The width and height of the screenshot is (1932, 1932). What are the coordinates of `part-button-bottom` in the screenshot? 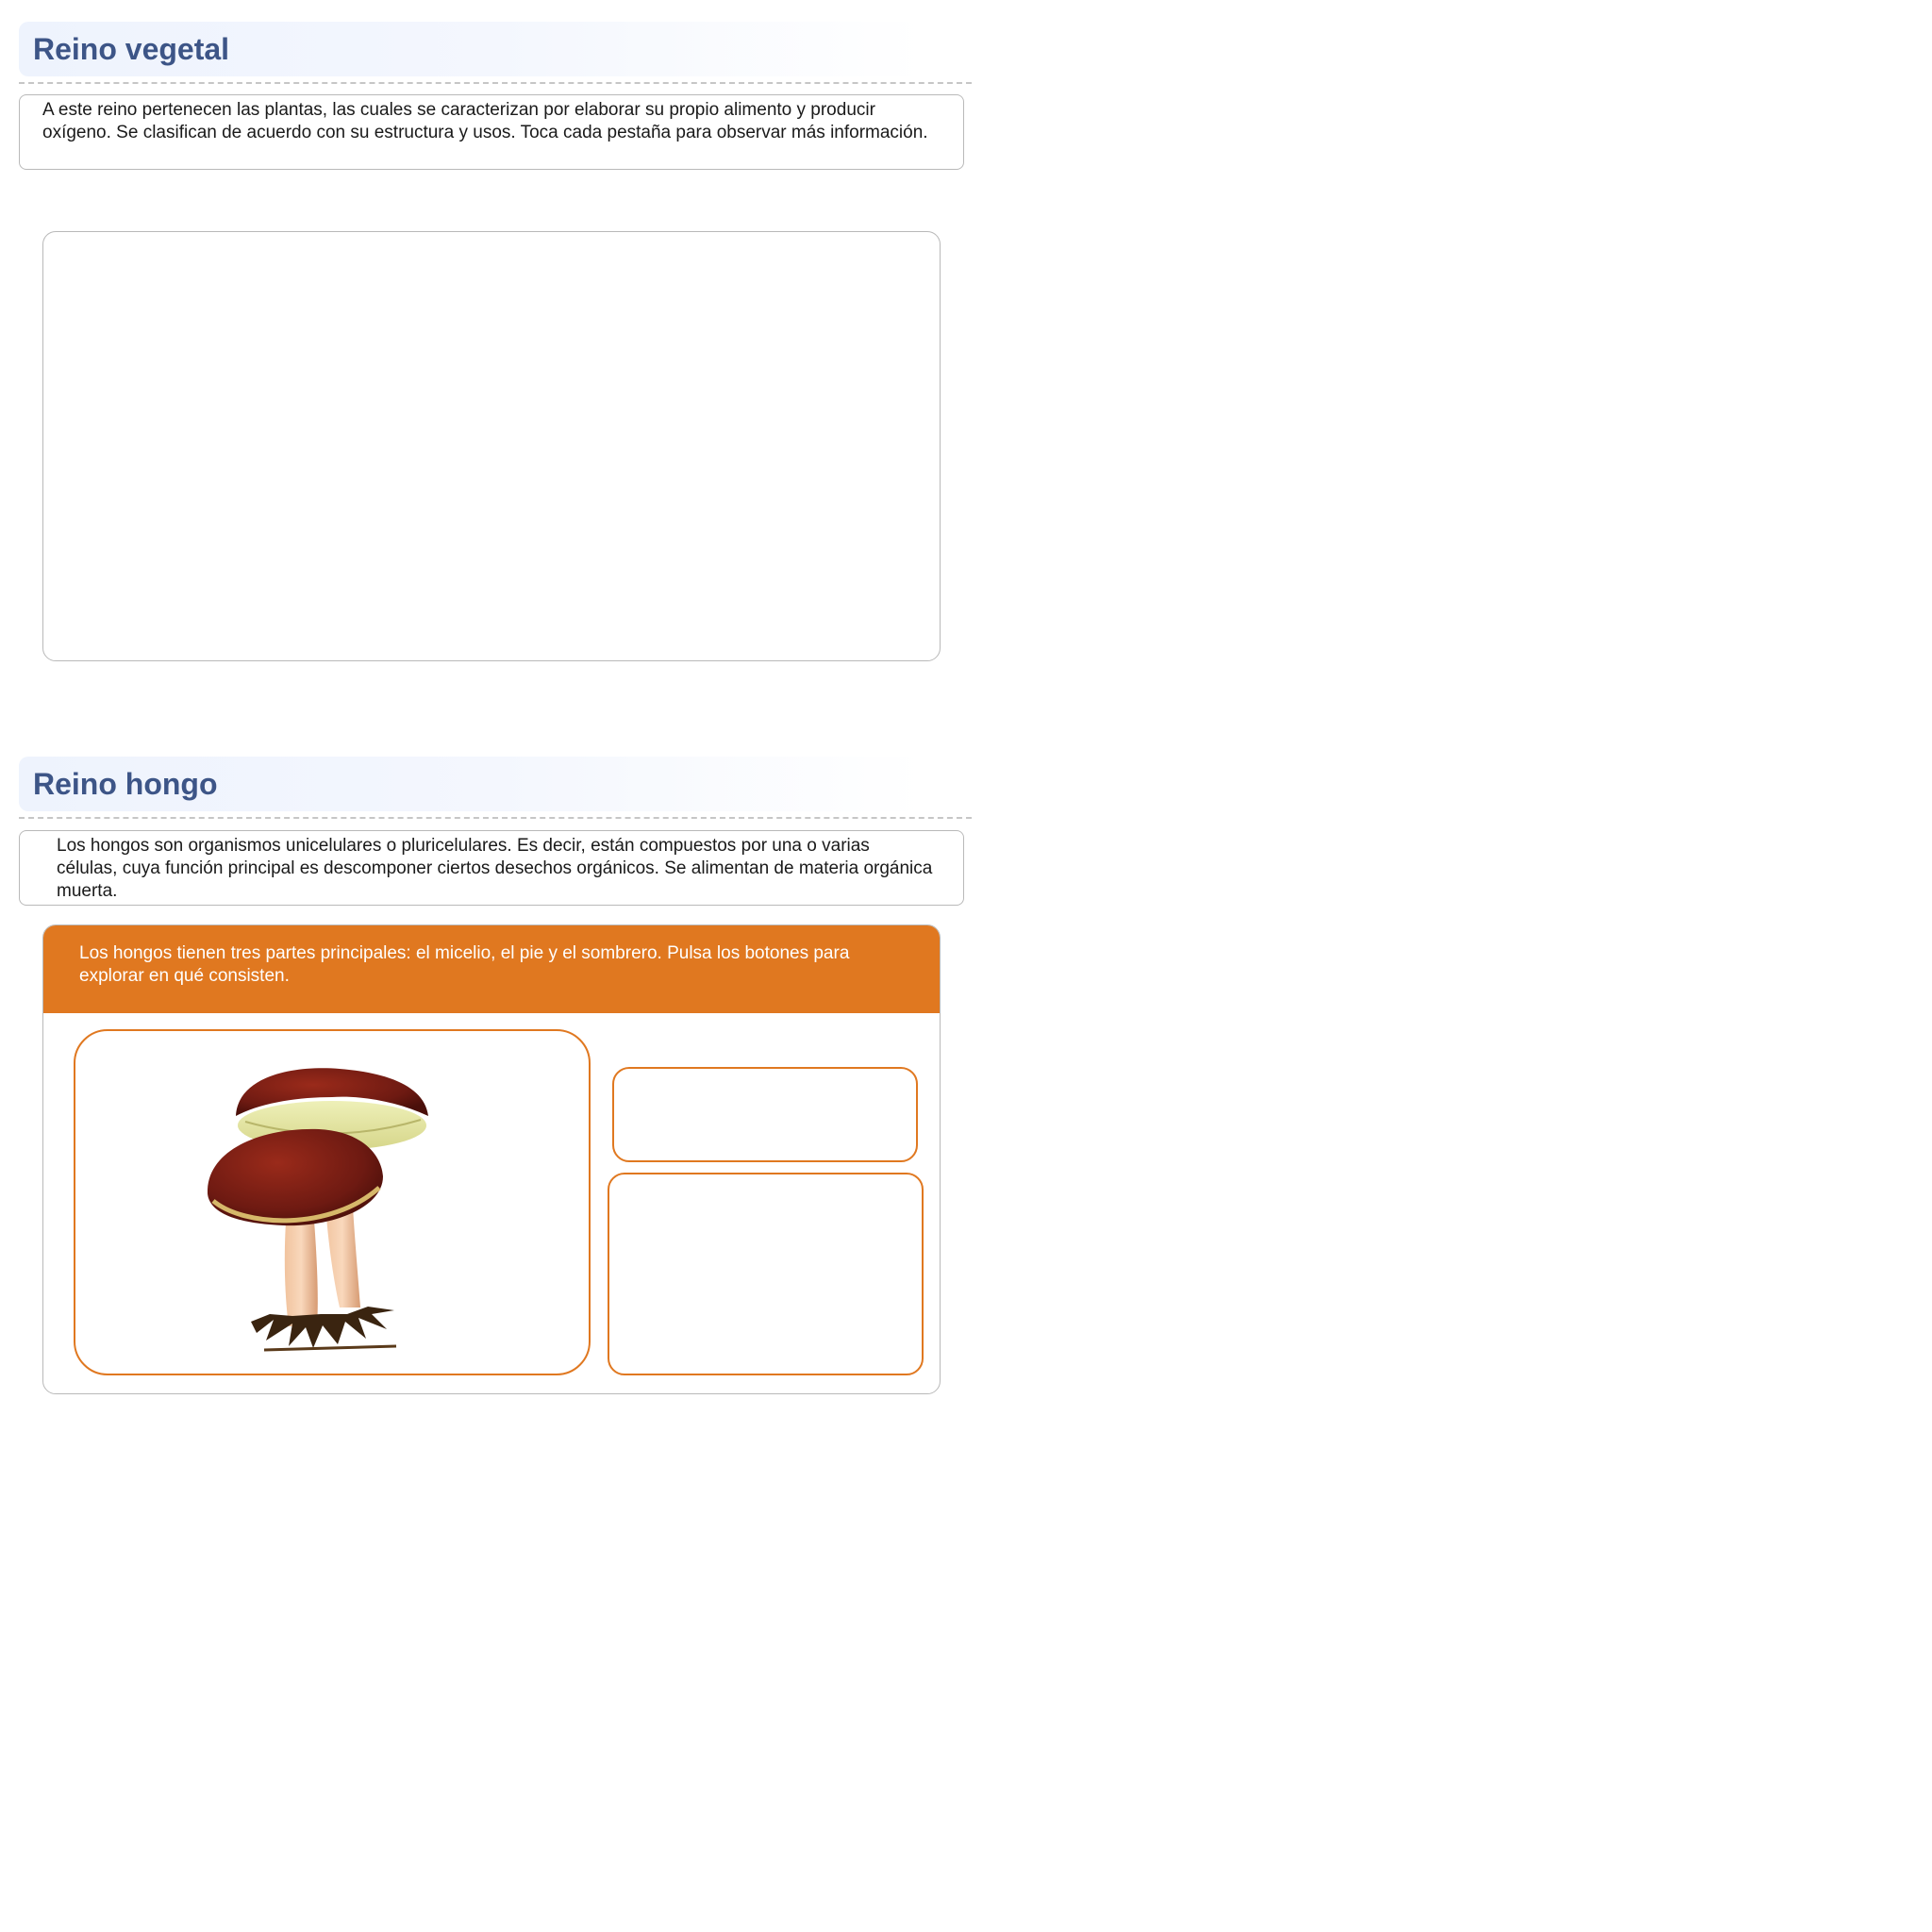 It's located at (766, 1274).